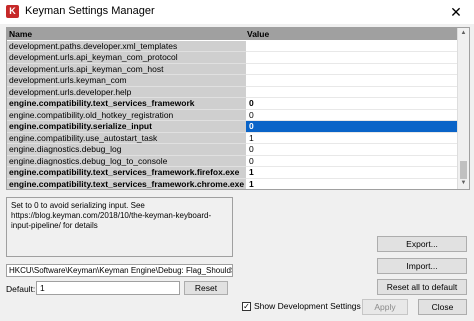 This screenshot has height=321, width=474. What do you see at coordinates (126, 81) in the screenshot?
I see `setting-name: development.urls.keyman_com` at bounding box center [126, 81].